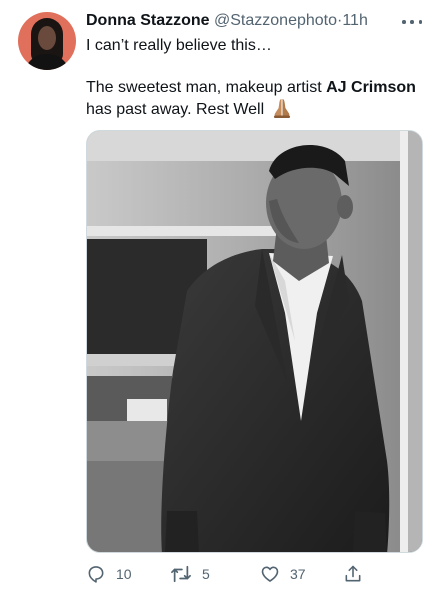 This screenshot has width=442, height=600. I want to click on reply-icon, so click(96, 574).